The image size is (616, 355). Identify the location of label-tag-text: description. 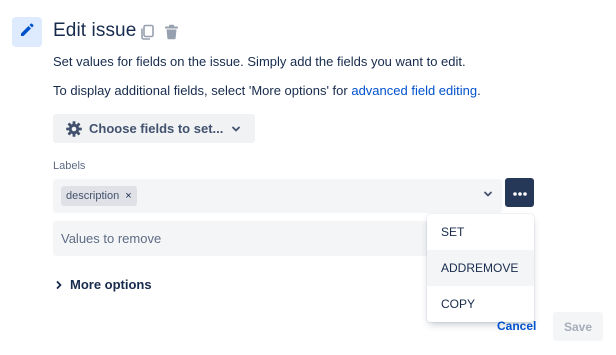
(93, 196).